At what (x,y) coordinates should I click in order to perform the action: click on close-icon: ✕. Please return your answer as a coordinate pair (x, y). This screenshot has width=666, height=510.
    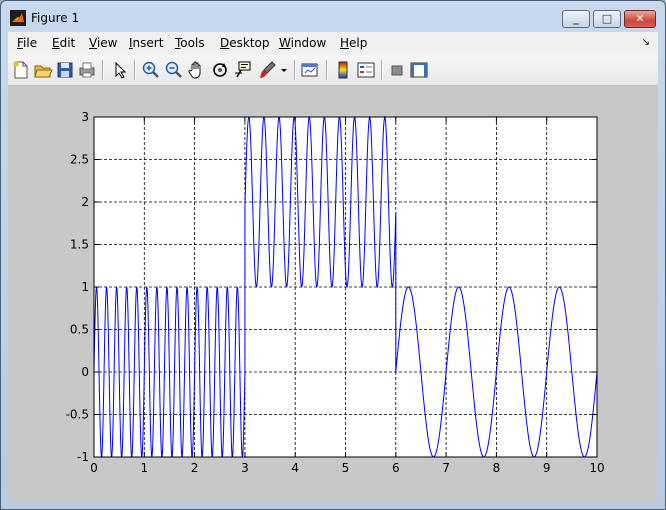
    Looking at the image, I should click on (640, 18).